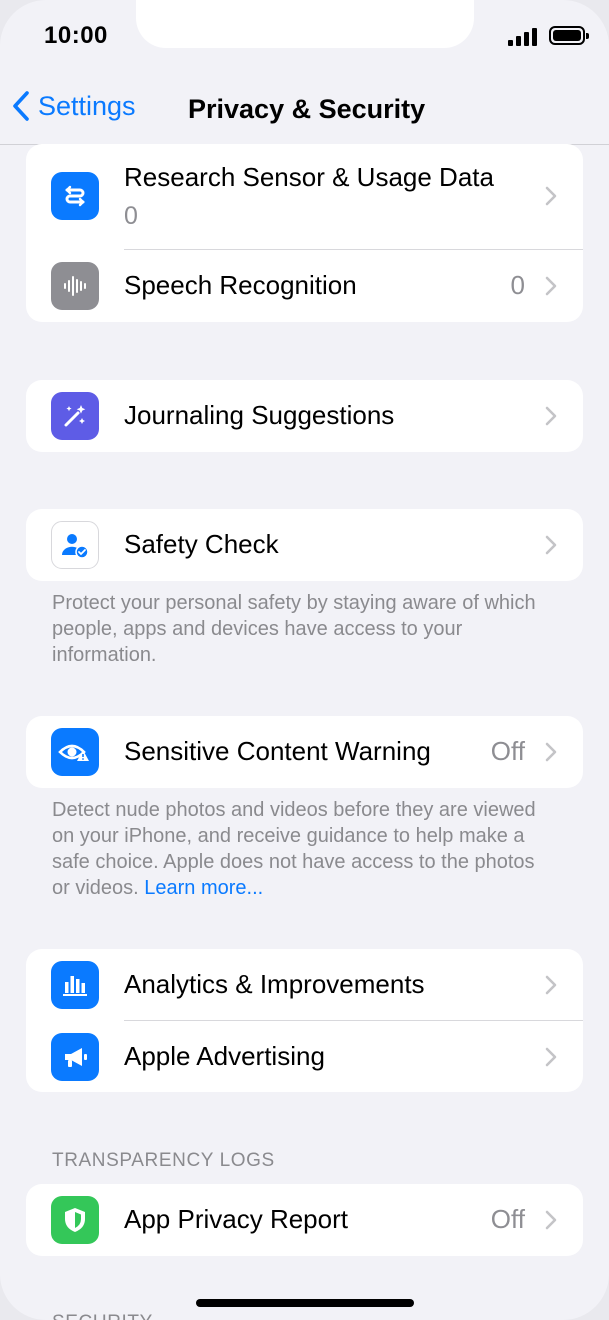 The height and width of the screenshot is (1320, 609). What do you see at coordinates (304, 197) in the screenshot?
I see `row-research-sensor: Research Sensor & Usage Data 0` at bounding box center [304, 197].